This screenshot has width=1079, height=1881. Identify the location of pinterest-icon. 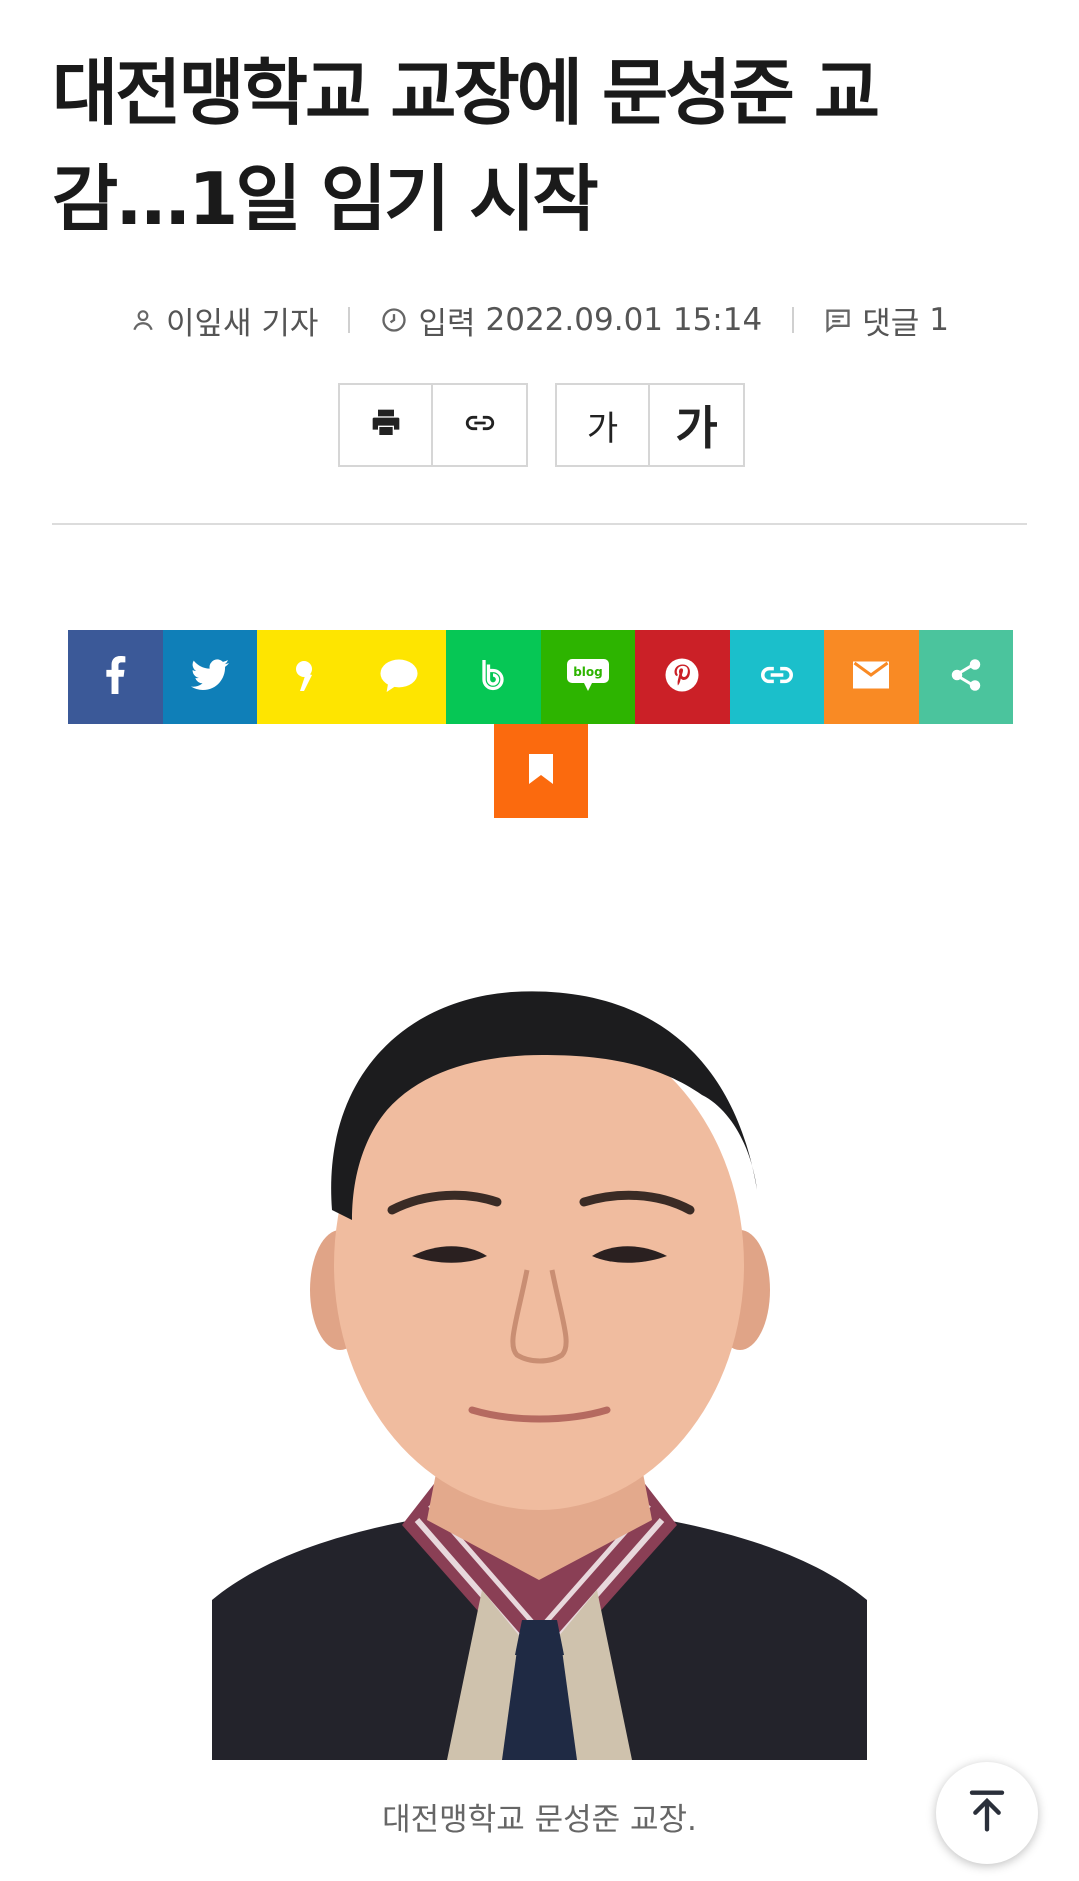
(682, 677).